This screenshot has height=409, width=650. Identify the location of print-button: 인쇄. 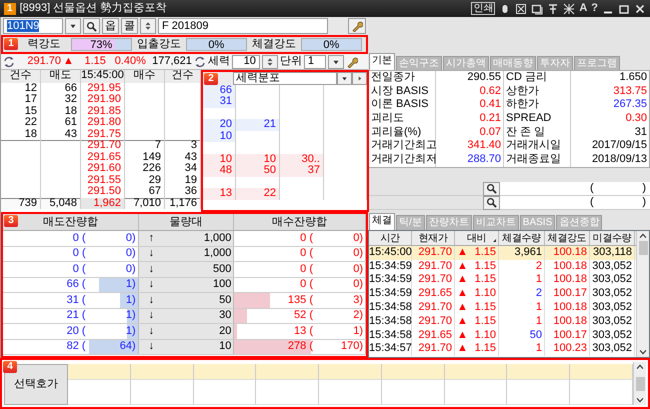
(483, 8).